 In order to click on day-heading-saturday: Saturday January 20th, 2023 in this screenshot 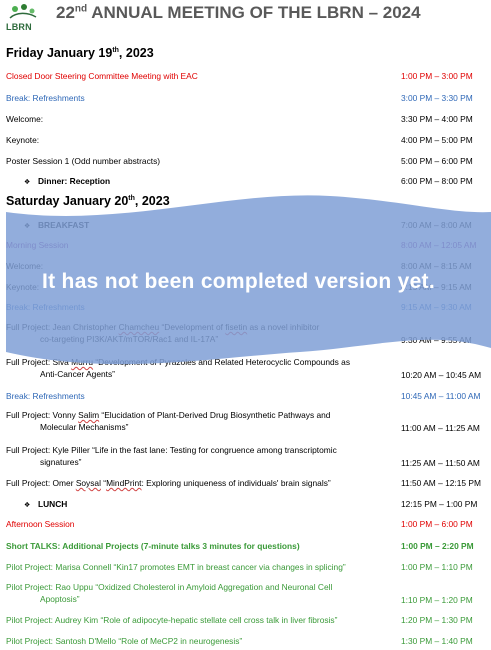, I will do `click(88, 201)`.